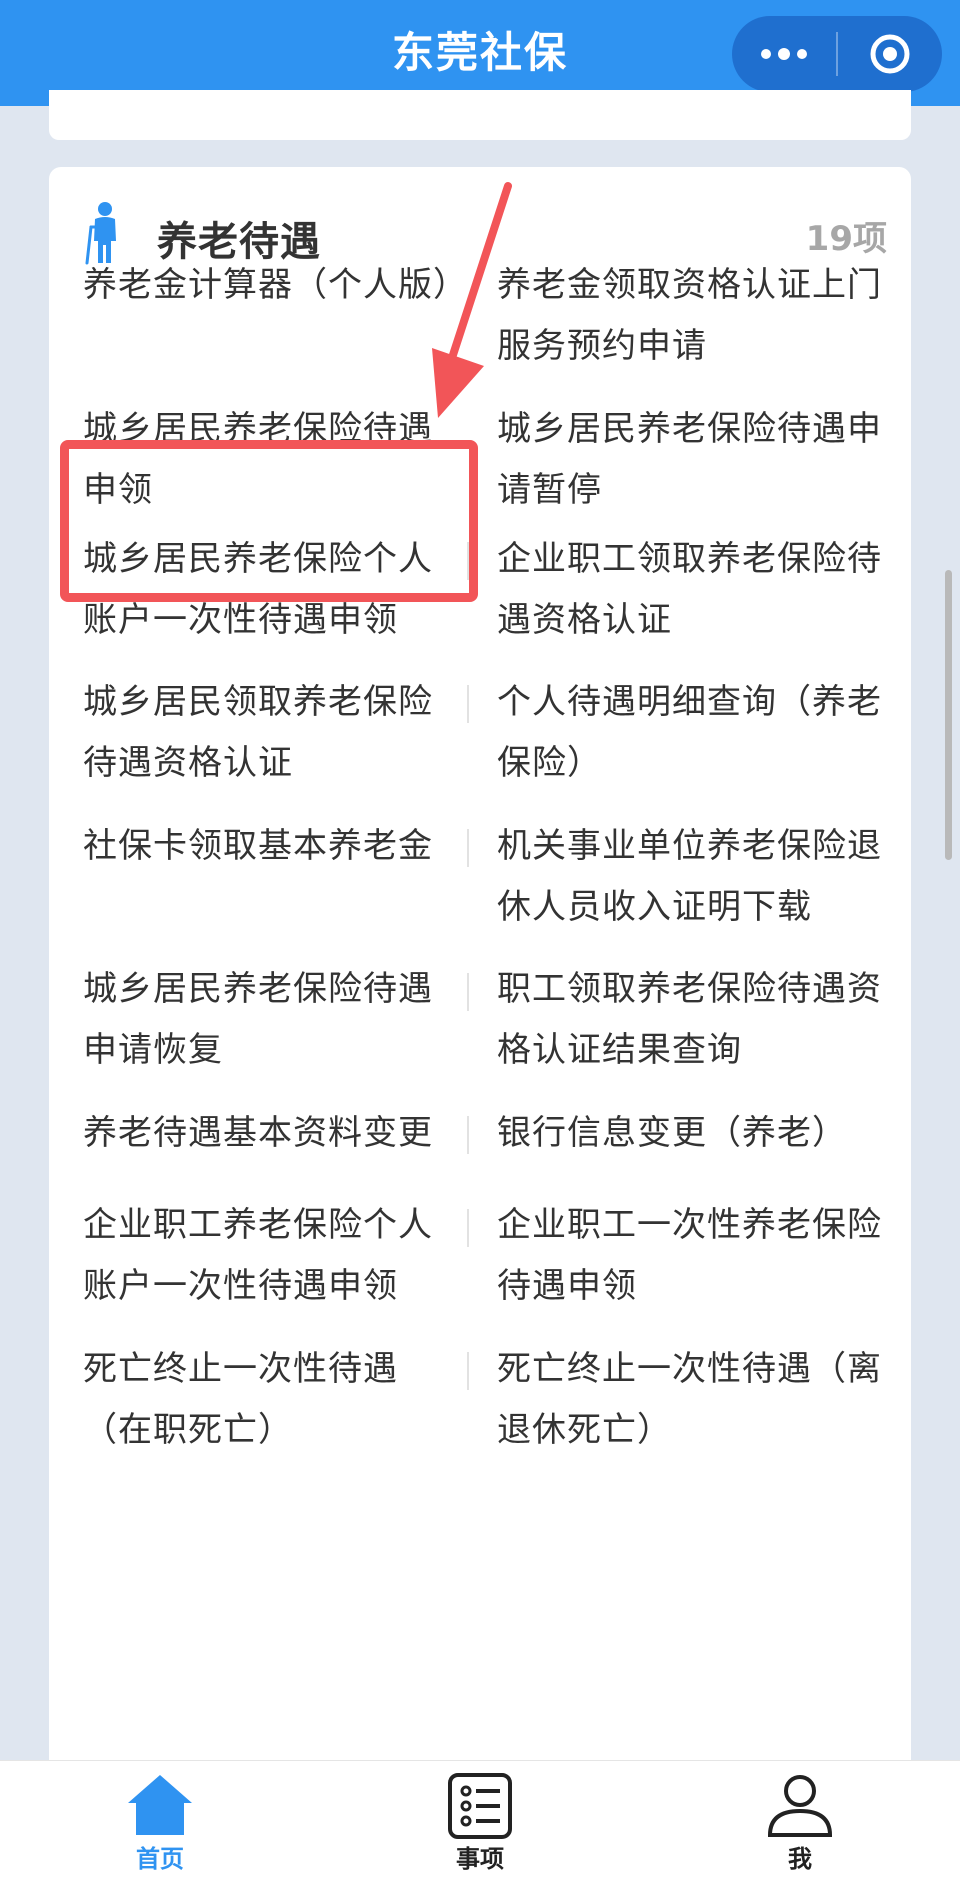  I want to click on service-item: 死亡终止一次性待遇（在职死亡）, so click(273, 1400).